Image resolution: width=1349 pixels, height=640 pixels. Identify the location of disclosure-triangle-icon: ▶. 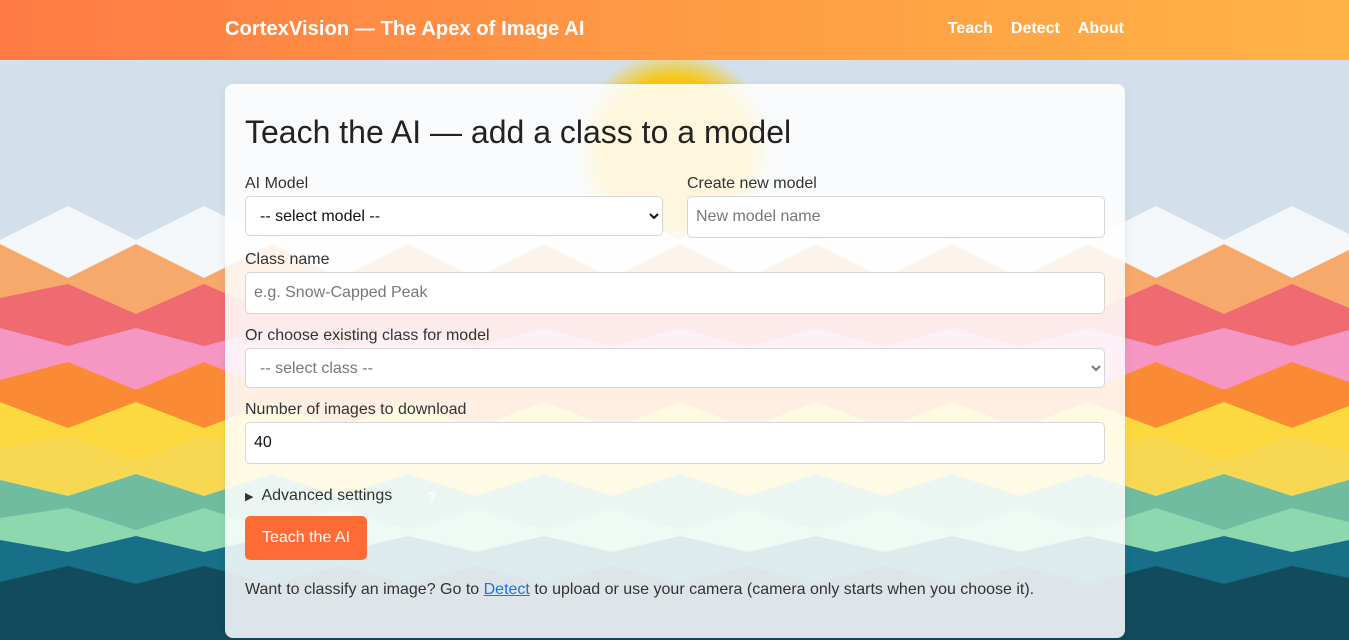
(249, 496).